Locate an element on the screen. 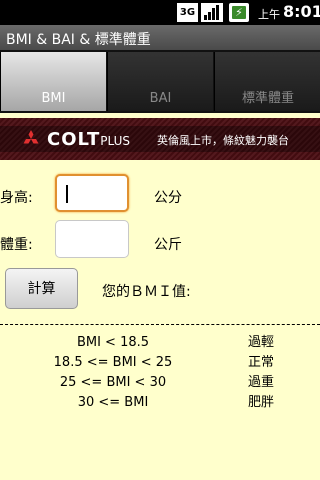 This screenshot has width=320, height=480. calculate-button: 計算 is located at coordinates (41, 288).